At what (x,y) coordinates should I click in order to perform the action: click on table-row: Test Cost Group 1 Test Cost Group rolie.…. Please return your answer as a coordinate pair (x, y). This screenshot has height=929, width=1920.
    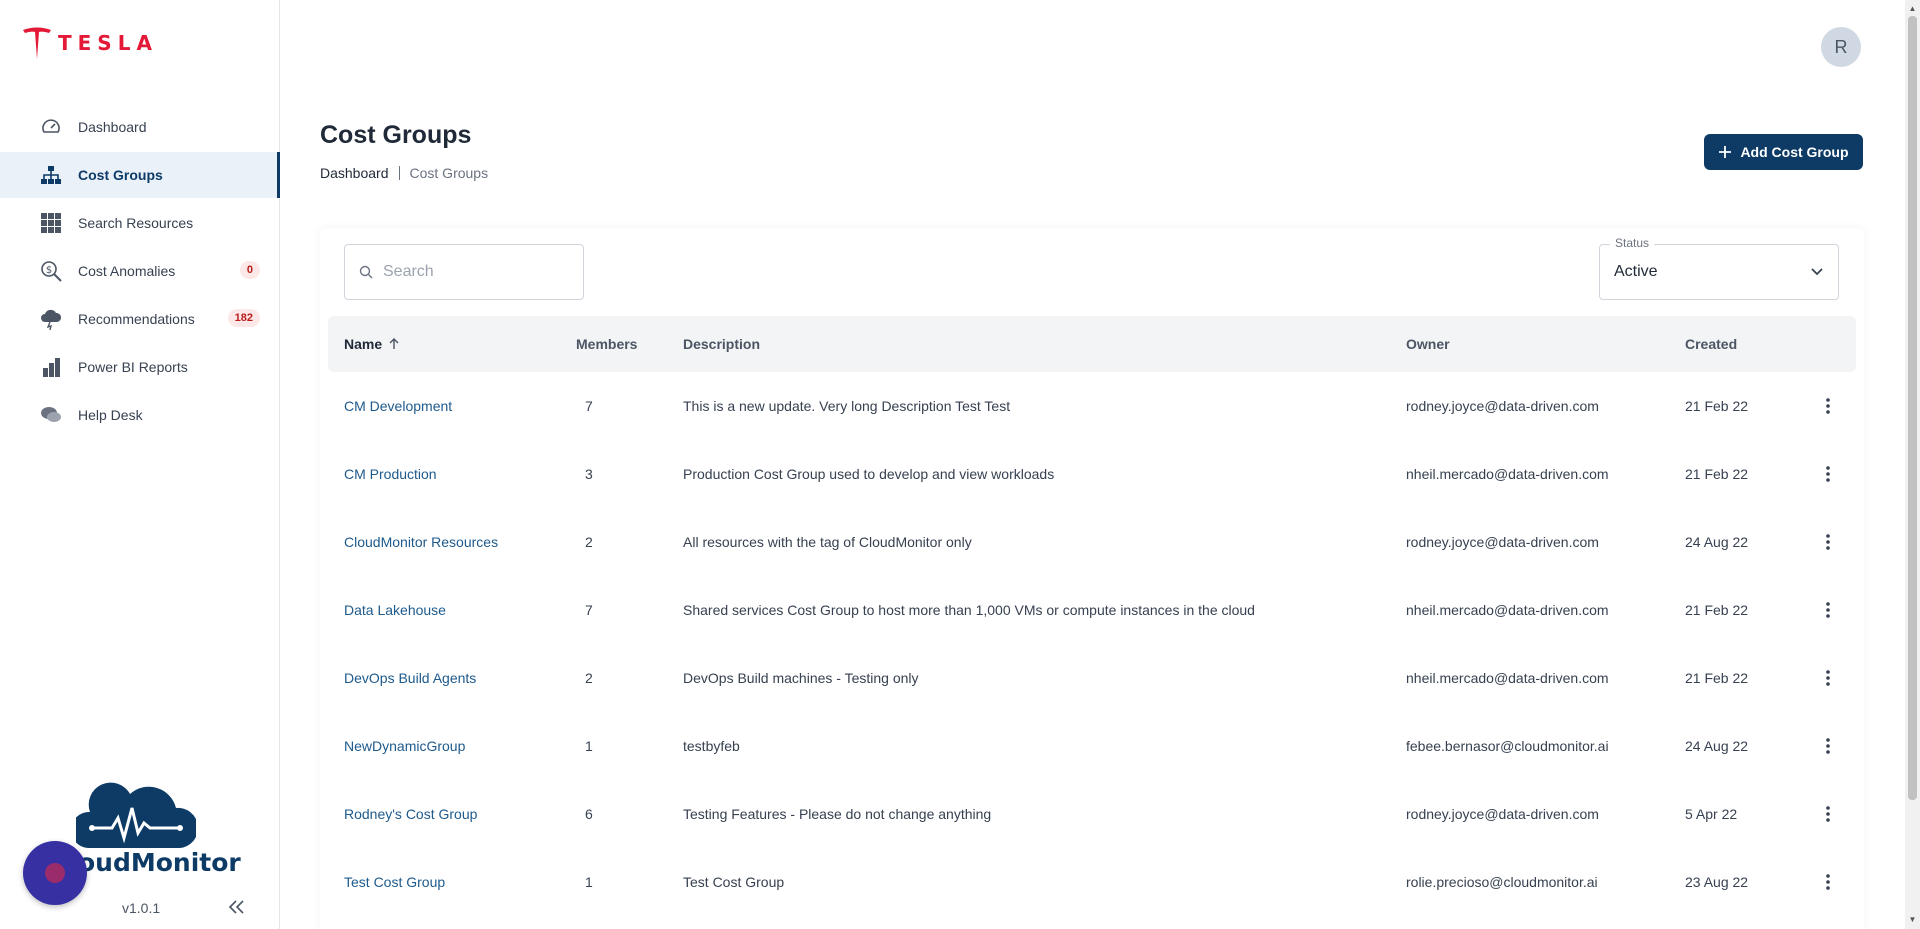
    Looking at the image, I should click on (1092, 882).